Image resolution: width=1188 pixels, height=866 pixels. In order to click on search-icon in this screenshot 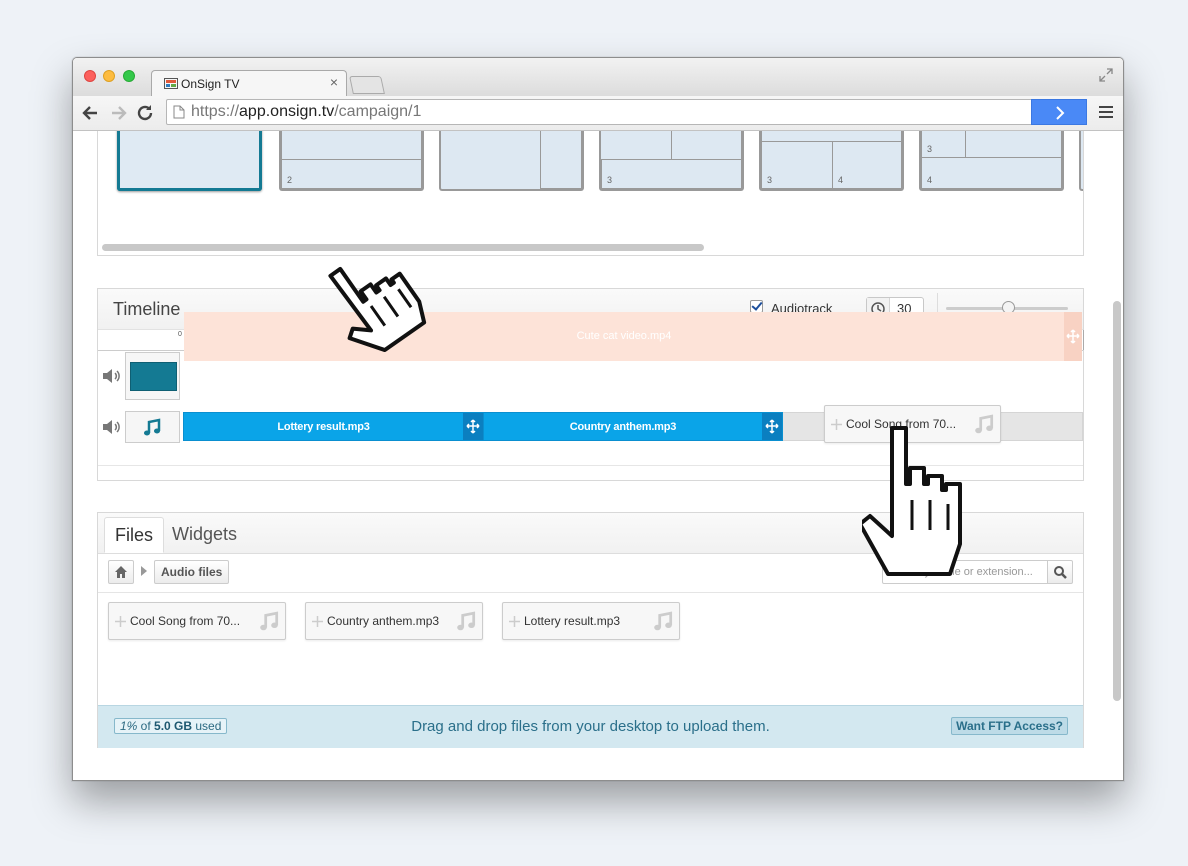, I will do `click(1060, 572)`.